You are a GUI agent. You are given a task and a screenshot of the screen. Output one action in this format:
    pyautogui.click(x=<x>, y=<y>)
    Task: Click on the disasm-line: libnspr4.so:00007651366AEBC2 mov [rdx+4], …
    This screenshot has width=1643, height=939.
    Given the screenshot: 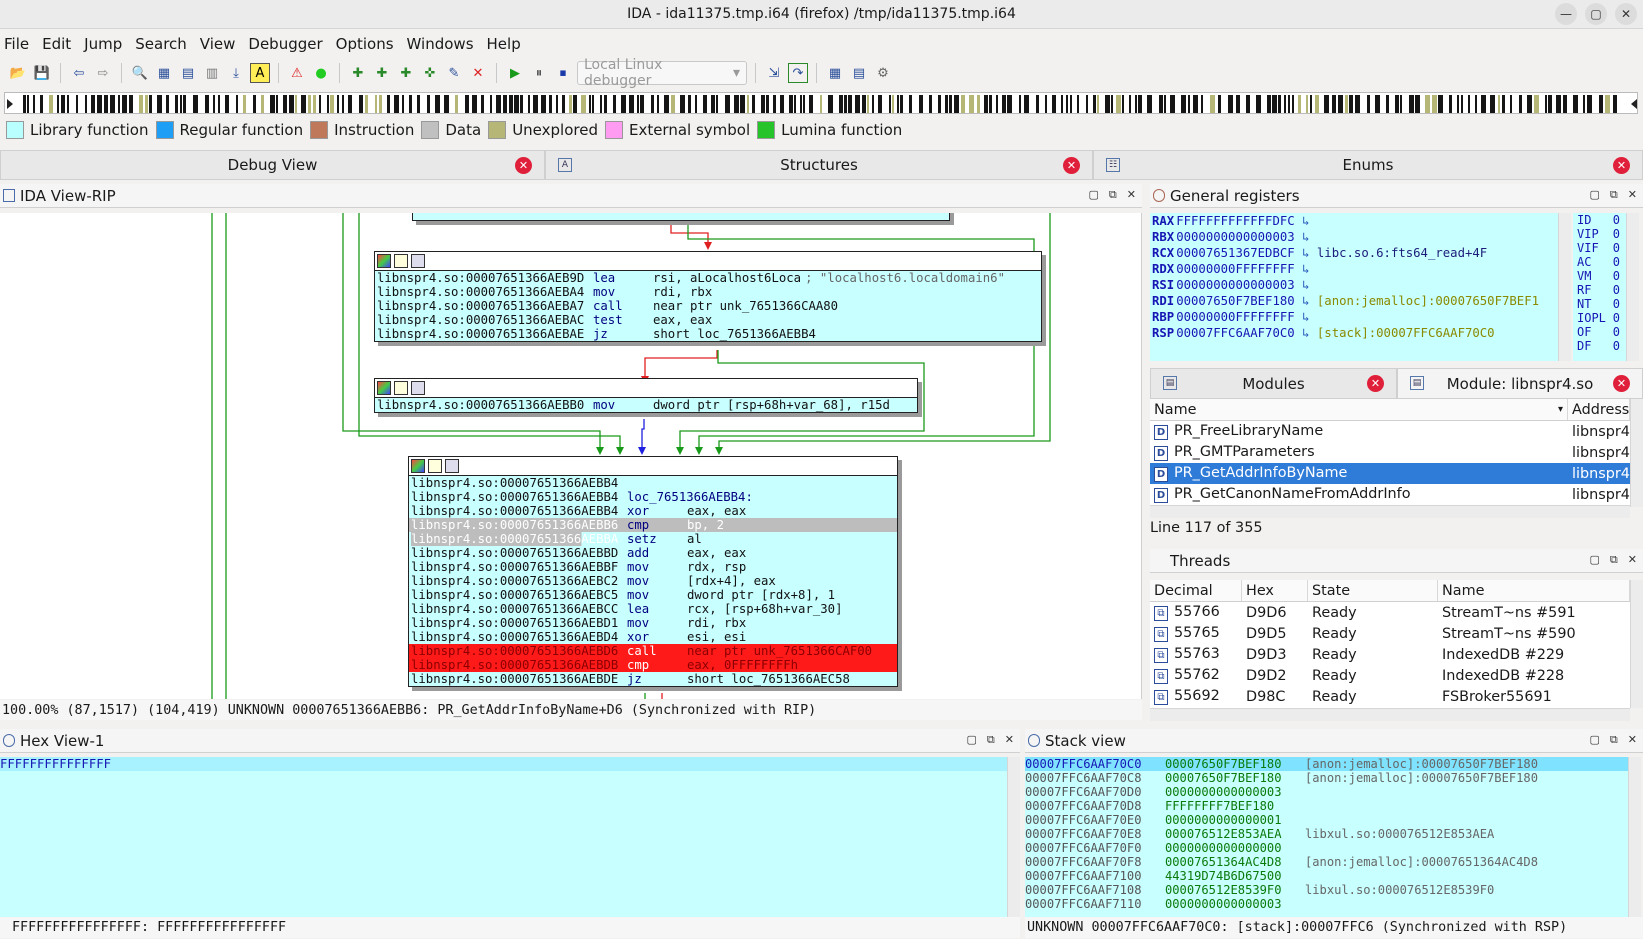 What is the action you would take?
    pyautogui.click(x=653, y=581)
    